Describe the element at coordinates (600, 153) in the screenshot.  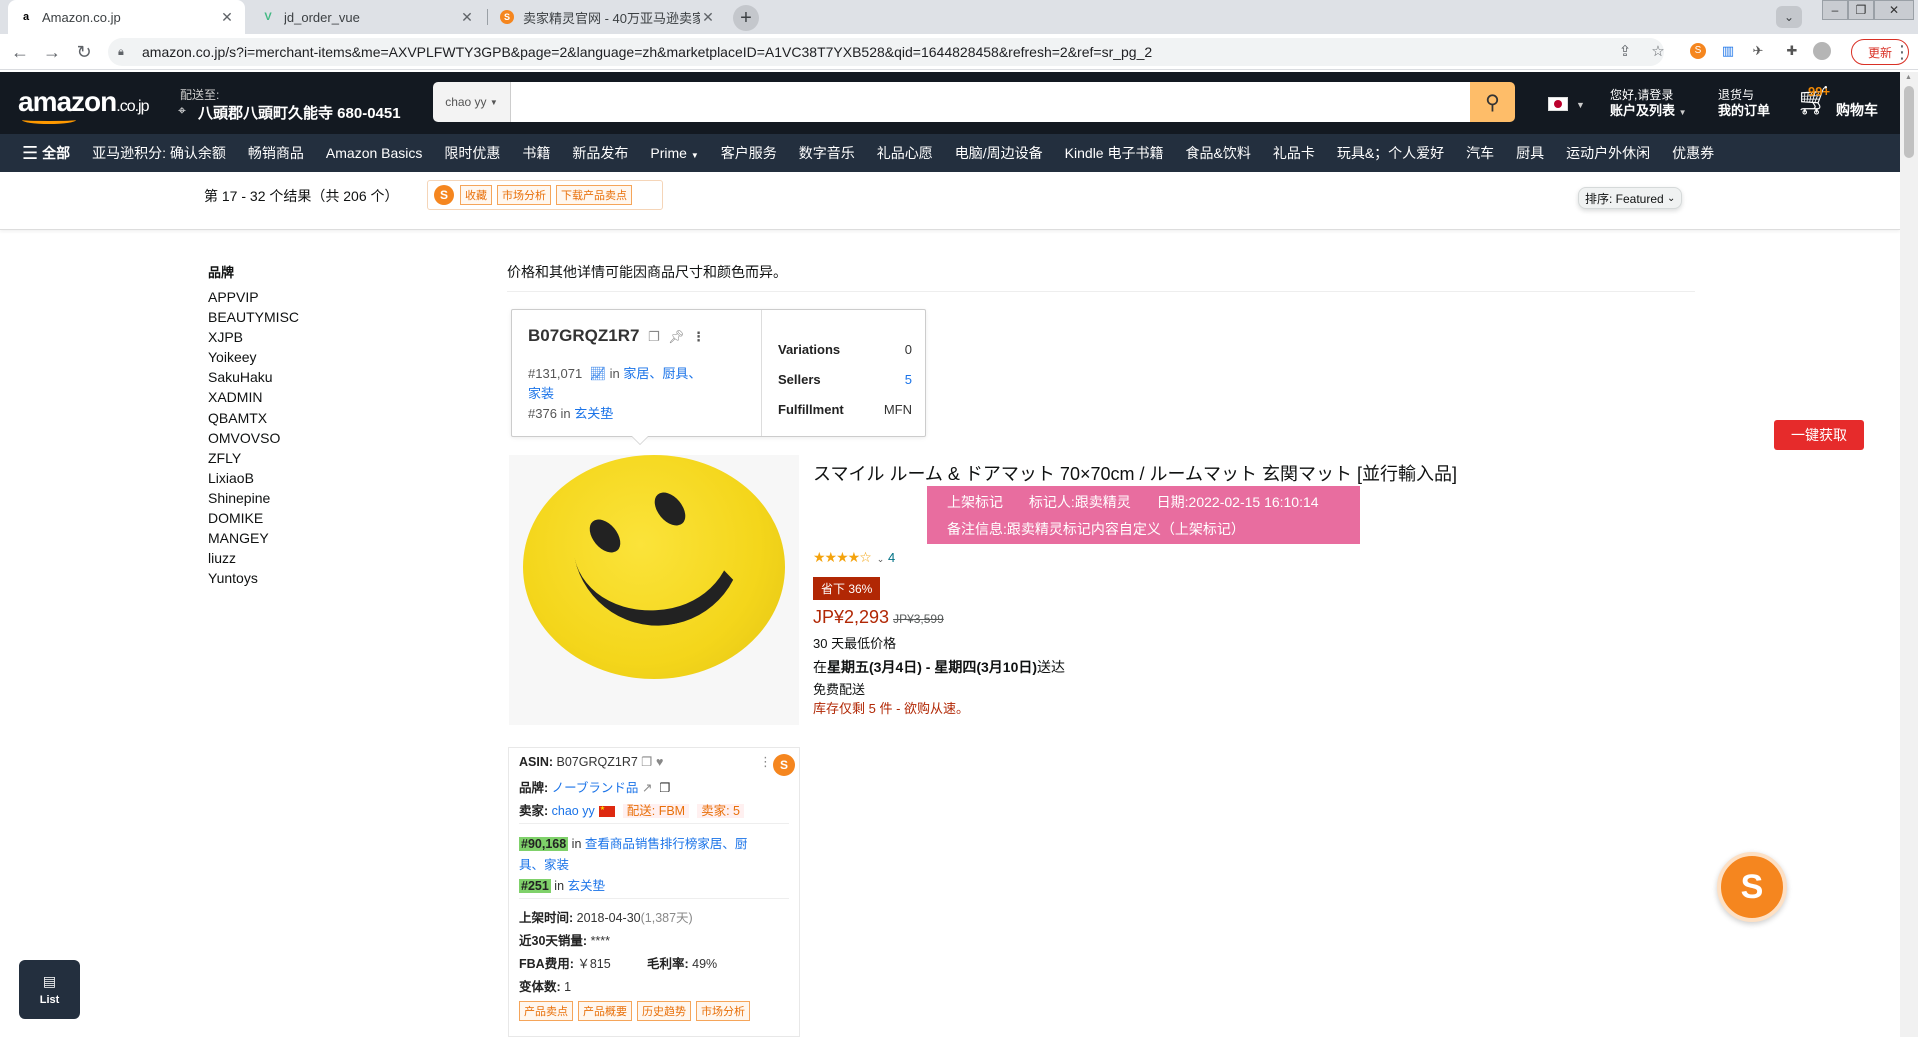
I see `nav-item: 新品发布` at that location.